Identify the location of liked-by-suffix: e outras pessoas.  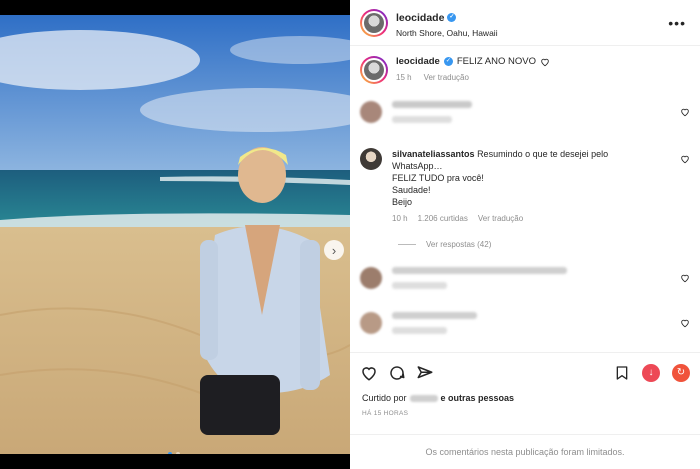
(478, 398).